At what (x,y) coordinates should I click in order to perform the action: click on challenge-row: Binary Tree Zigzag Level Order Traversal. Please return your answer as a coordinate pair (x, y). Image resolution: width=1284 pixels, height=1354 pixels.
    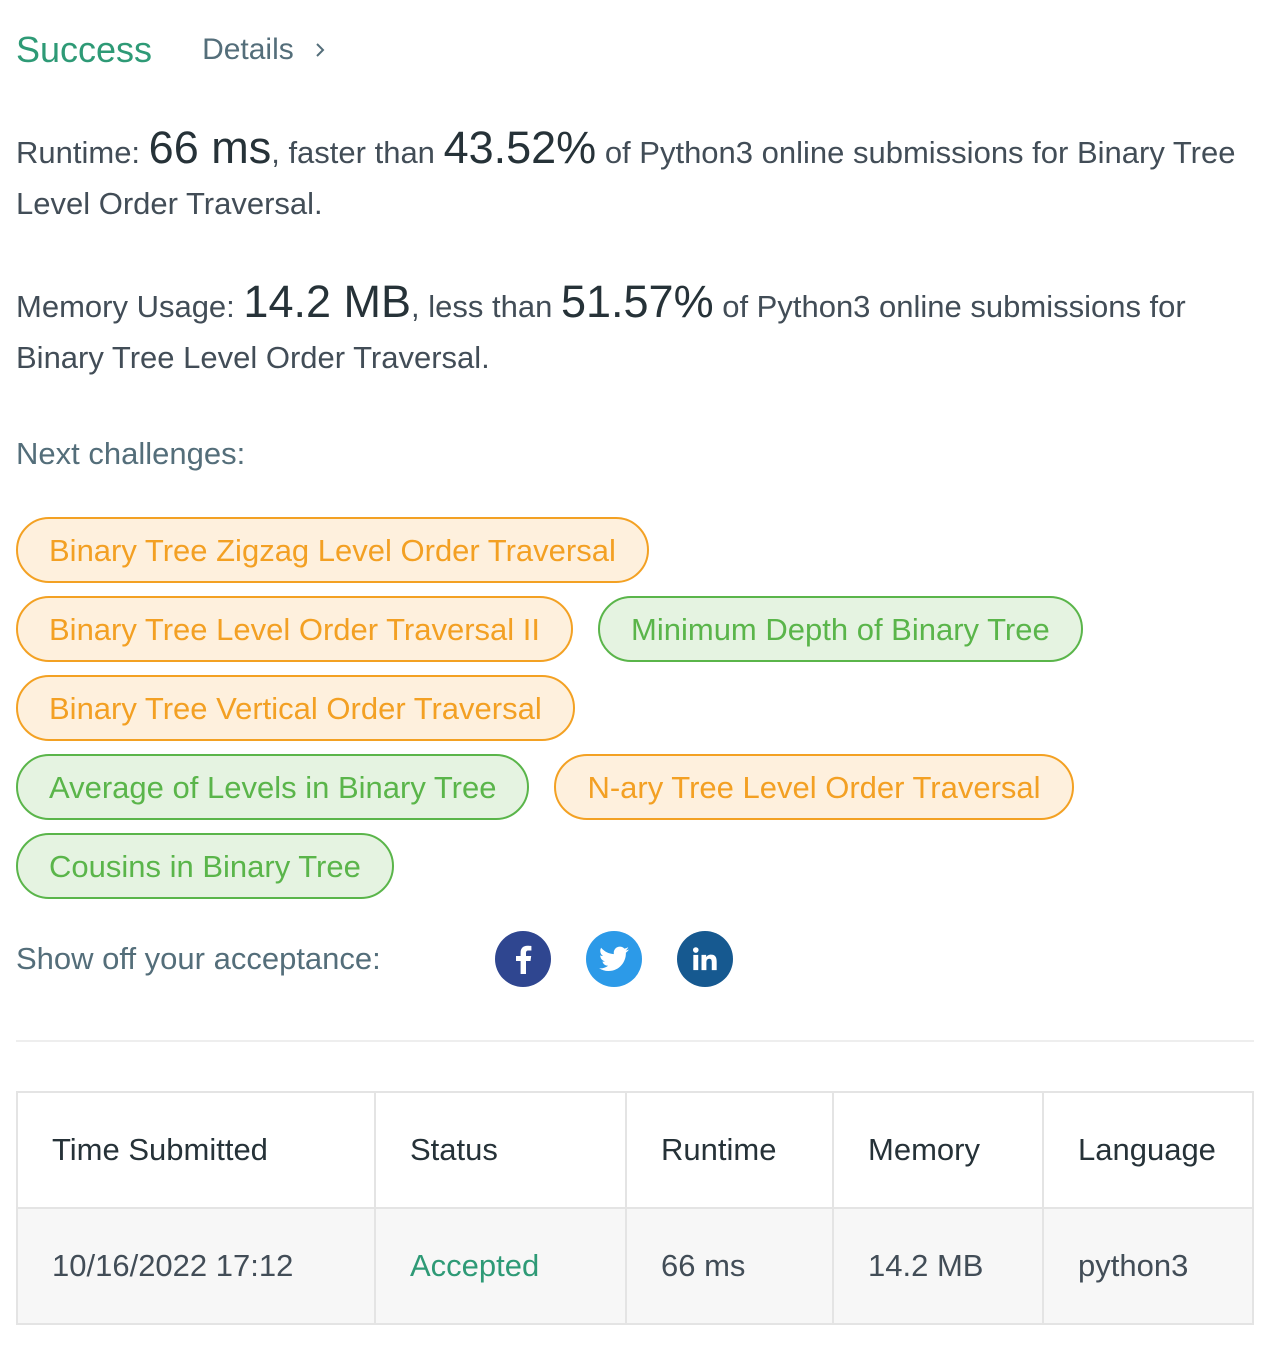
    Looking at the image, I should click on (636, 550).